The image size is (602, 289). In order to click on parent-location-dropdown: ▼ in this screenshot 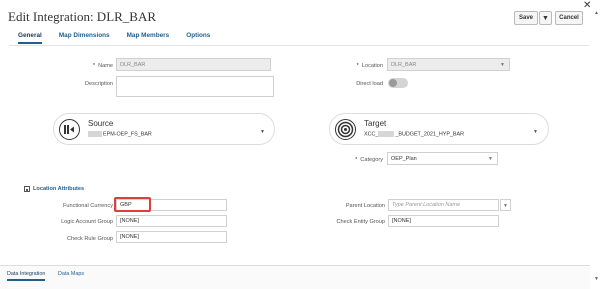, I will do `click(505, 205)`.